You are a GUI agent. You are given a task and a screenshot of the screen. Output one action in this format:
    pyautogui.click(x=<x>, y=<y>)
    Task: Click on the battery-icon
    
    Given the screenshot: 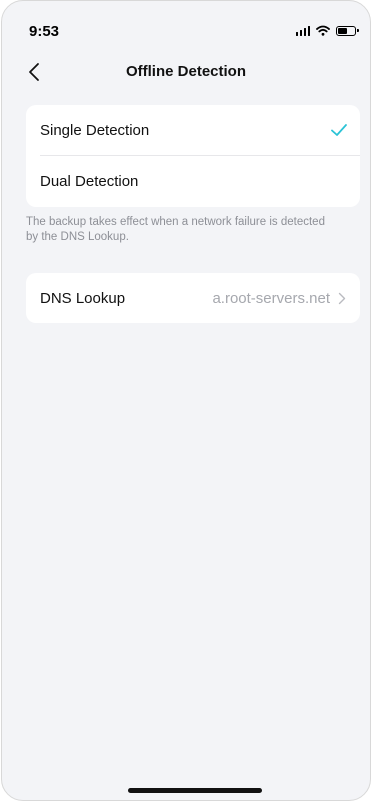 What is the action you would take?
    pyautogui.click(x=347, y=30)
    